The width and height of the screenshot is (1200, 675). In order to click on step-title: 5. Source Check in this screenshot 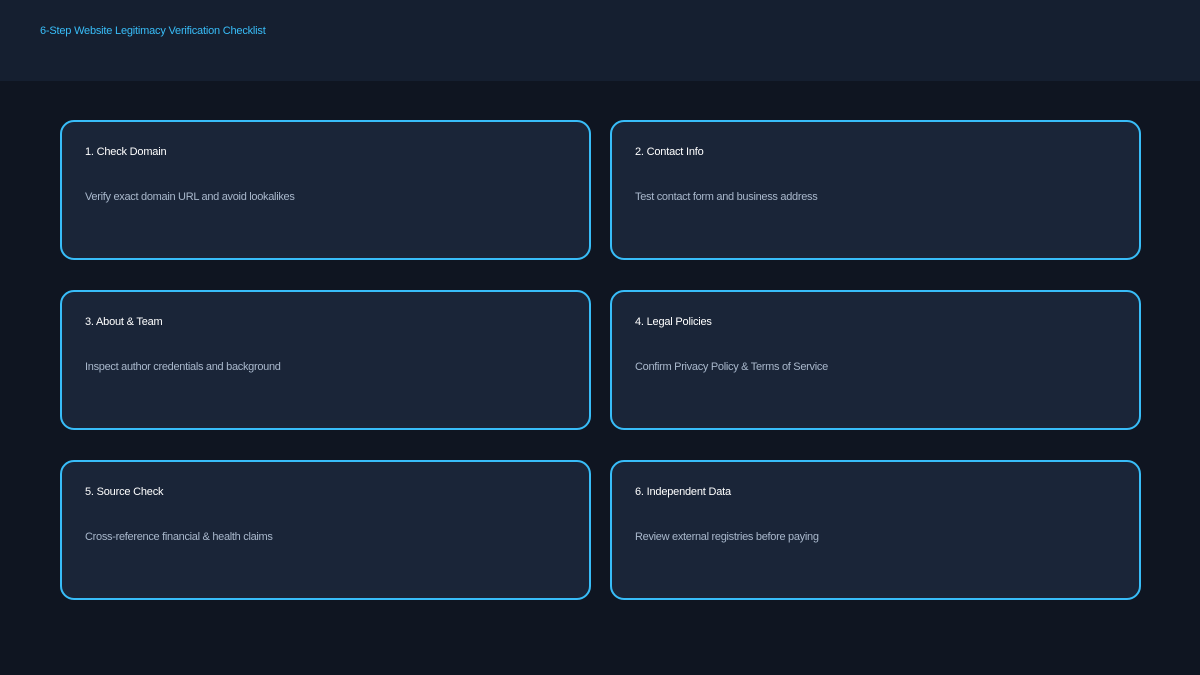, I will do `click(124, 492)`.